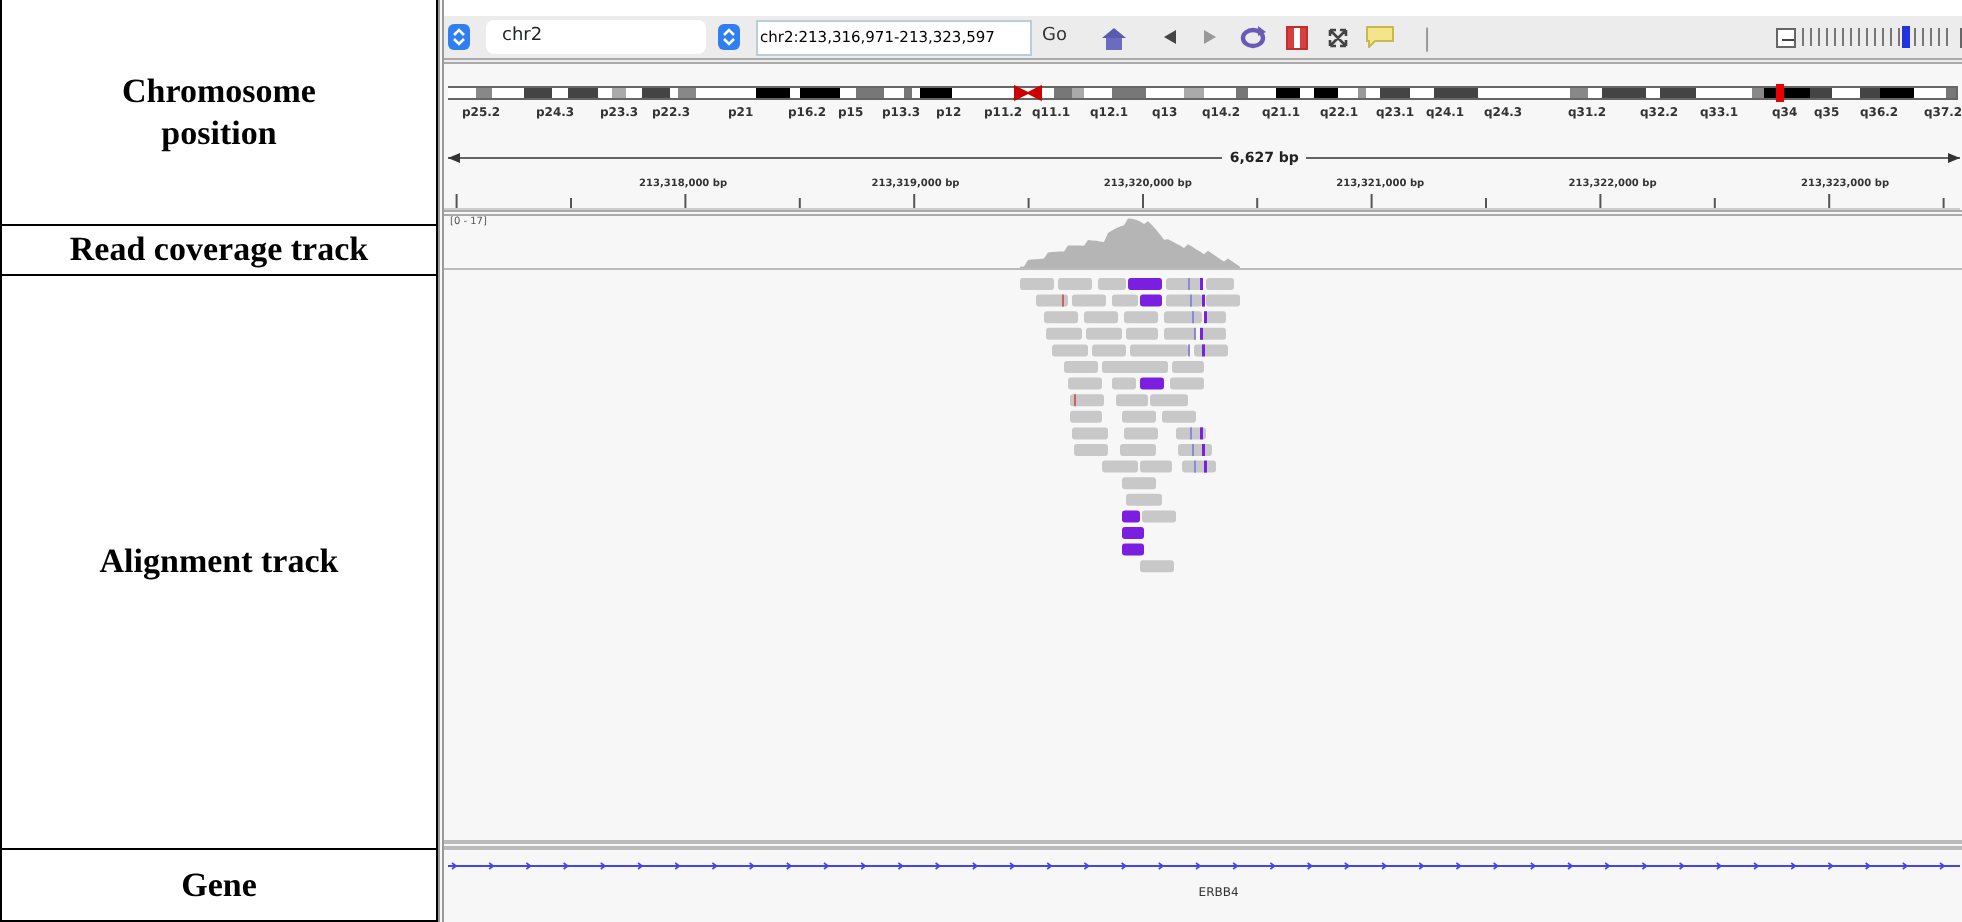 This screenshot has width=1962, height=922. What do you see at coordinates (219, 562) in the screenshot?
I see `row-label: Alignment track` at bounding box center [219, 562].